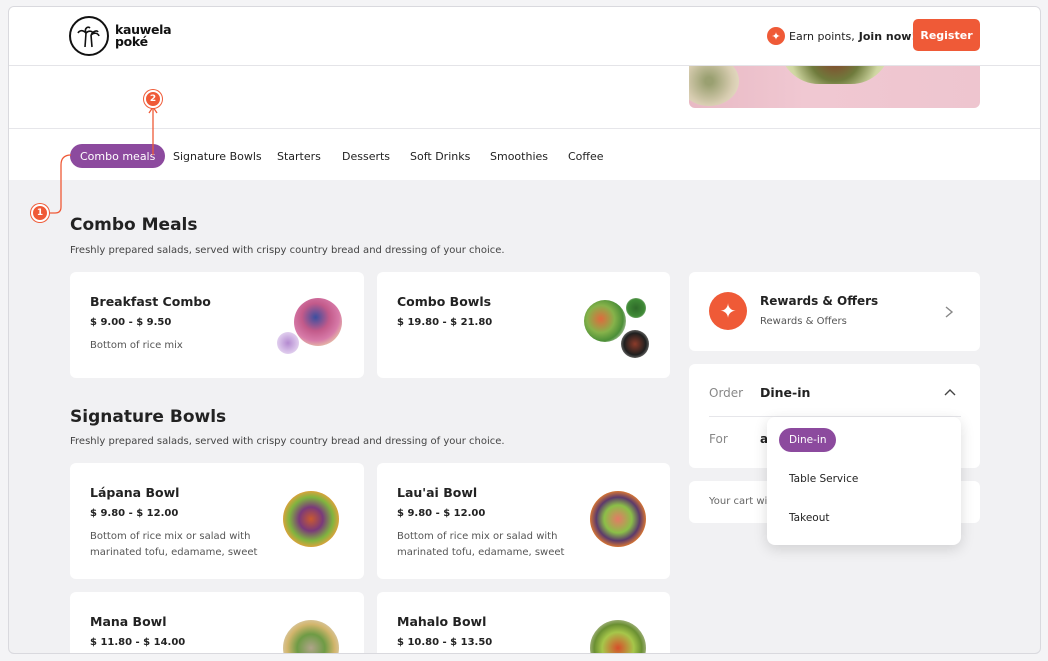  Describe the element at coordinates (40, 213) in the screenshot. I see `annotation-badge-1: 1` at that location.